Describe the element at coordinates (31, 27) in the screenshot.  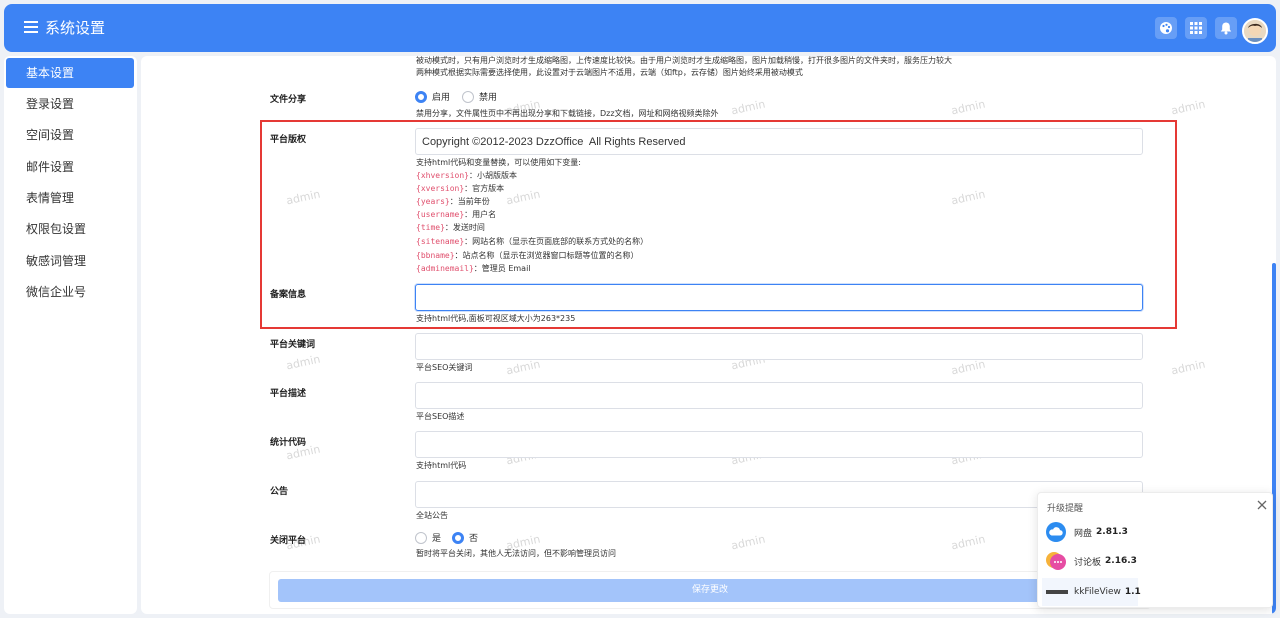
I see `hamburger-menu-icon` at that location.